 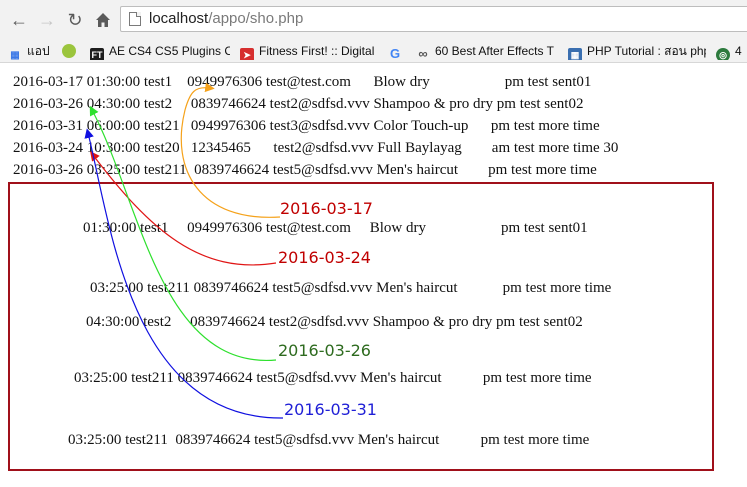 What do you see at coordinates (230, 150) in the screenshot?
I see `arrow-orange` at bounding box center [230, 150].